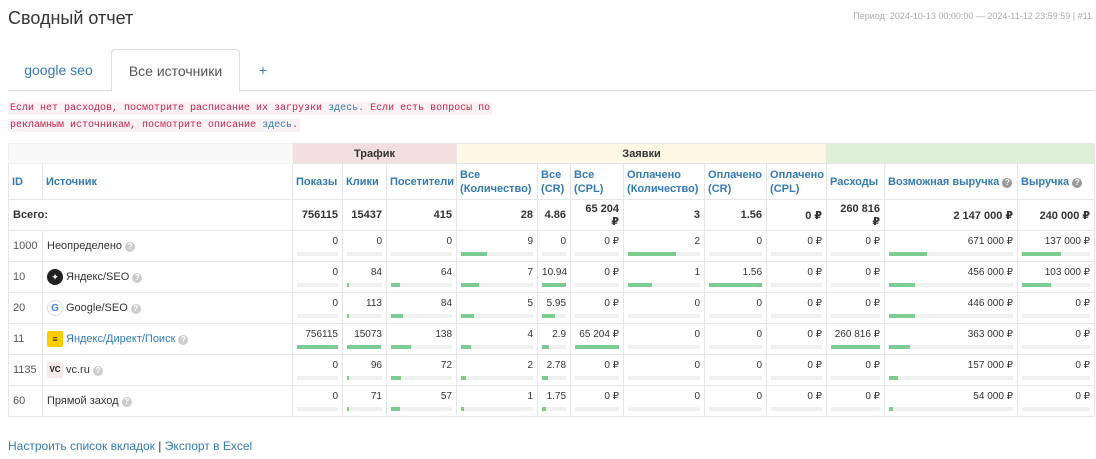 The width and height of the screenshot is (1096, 459). I want to click on cell-all-cr: 0, so click(554, 246).